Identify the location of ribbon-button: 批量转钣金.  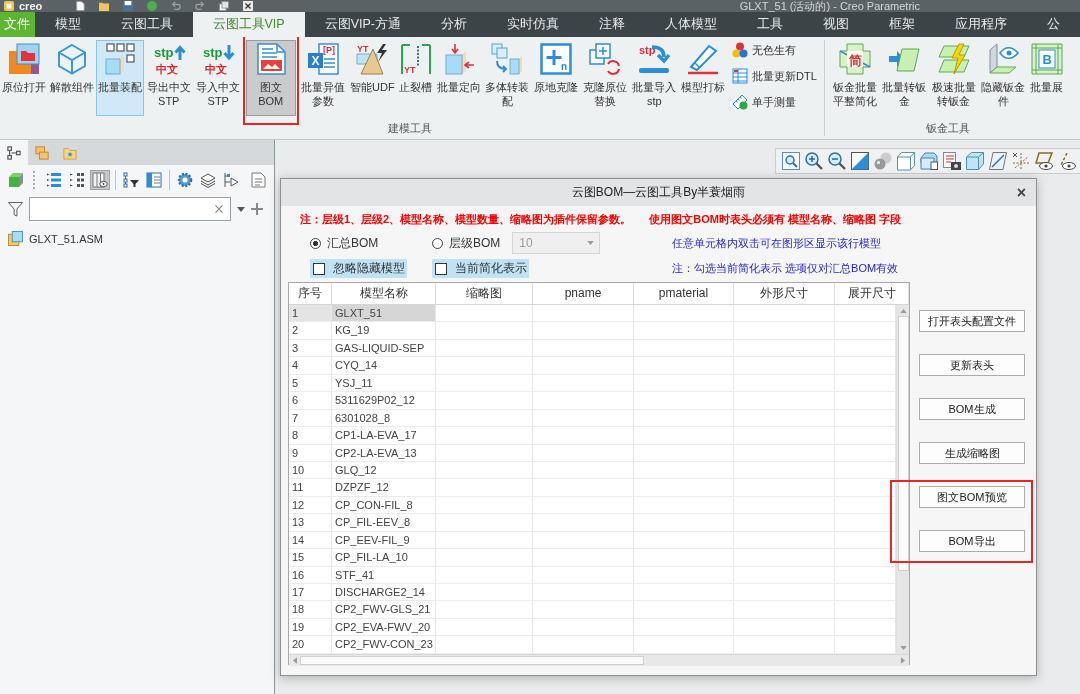
(904, 78).